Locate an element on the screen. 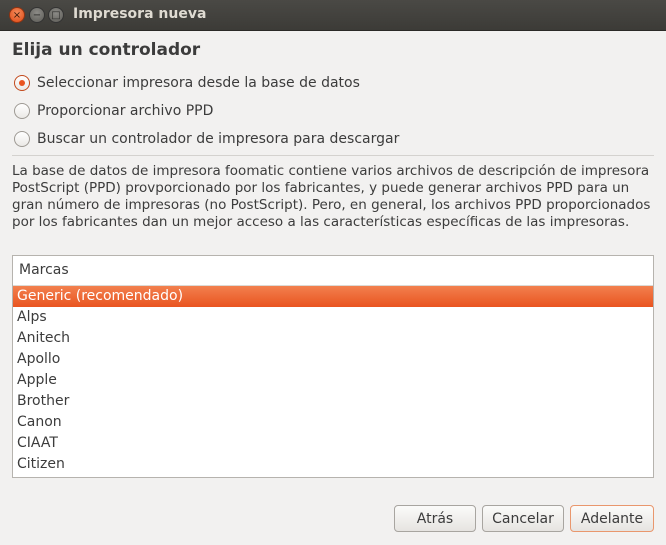 The image size is (666, 545). page-title: Elija un controlador is located at coordinates (106, 50).